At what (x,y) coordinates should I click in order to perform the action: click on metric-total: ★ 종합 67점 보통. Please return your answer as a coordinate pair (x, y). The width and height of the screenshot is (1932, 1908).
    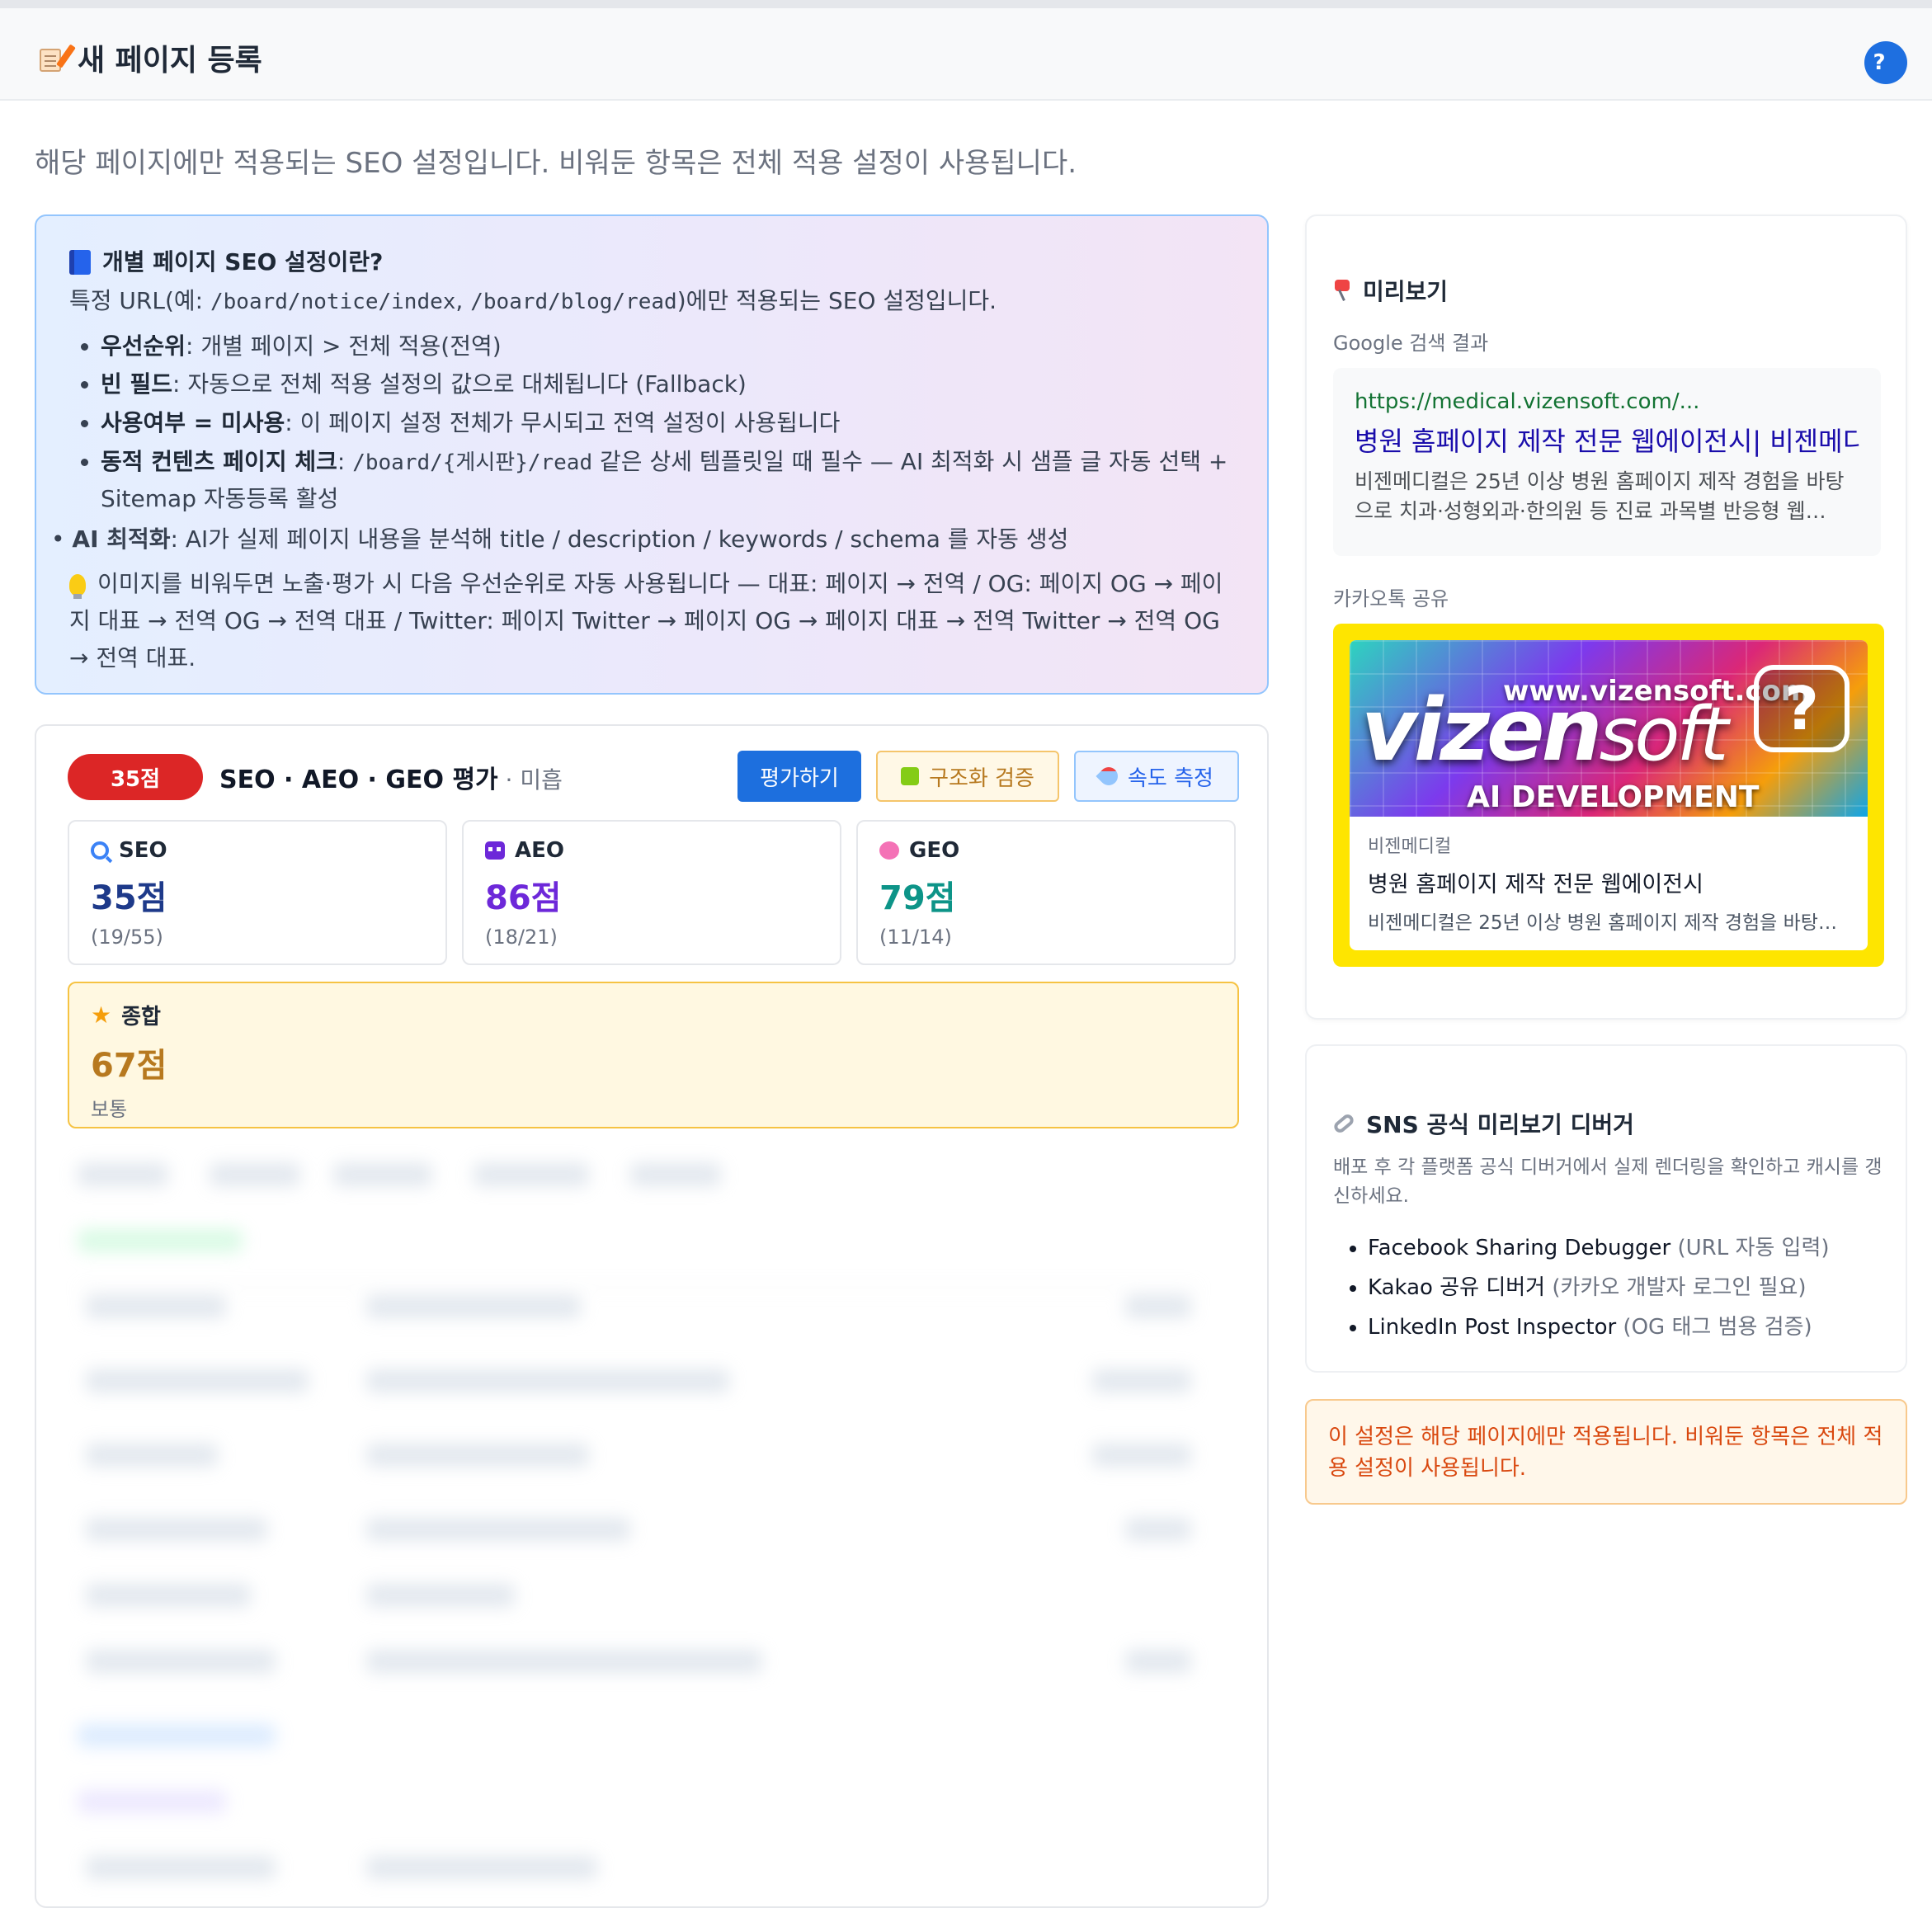
    Looking at the image, I should click on (653, 1055).